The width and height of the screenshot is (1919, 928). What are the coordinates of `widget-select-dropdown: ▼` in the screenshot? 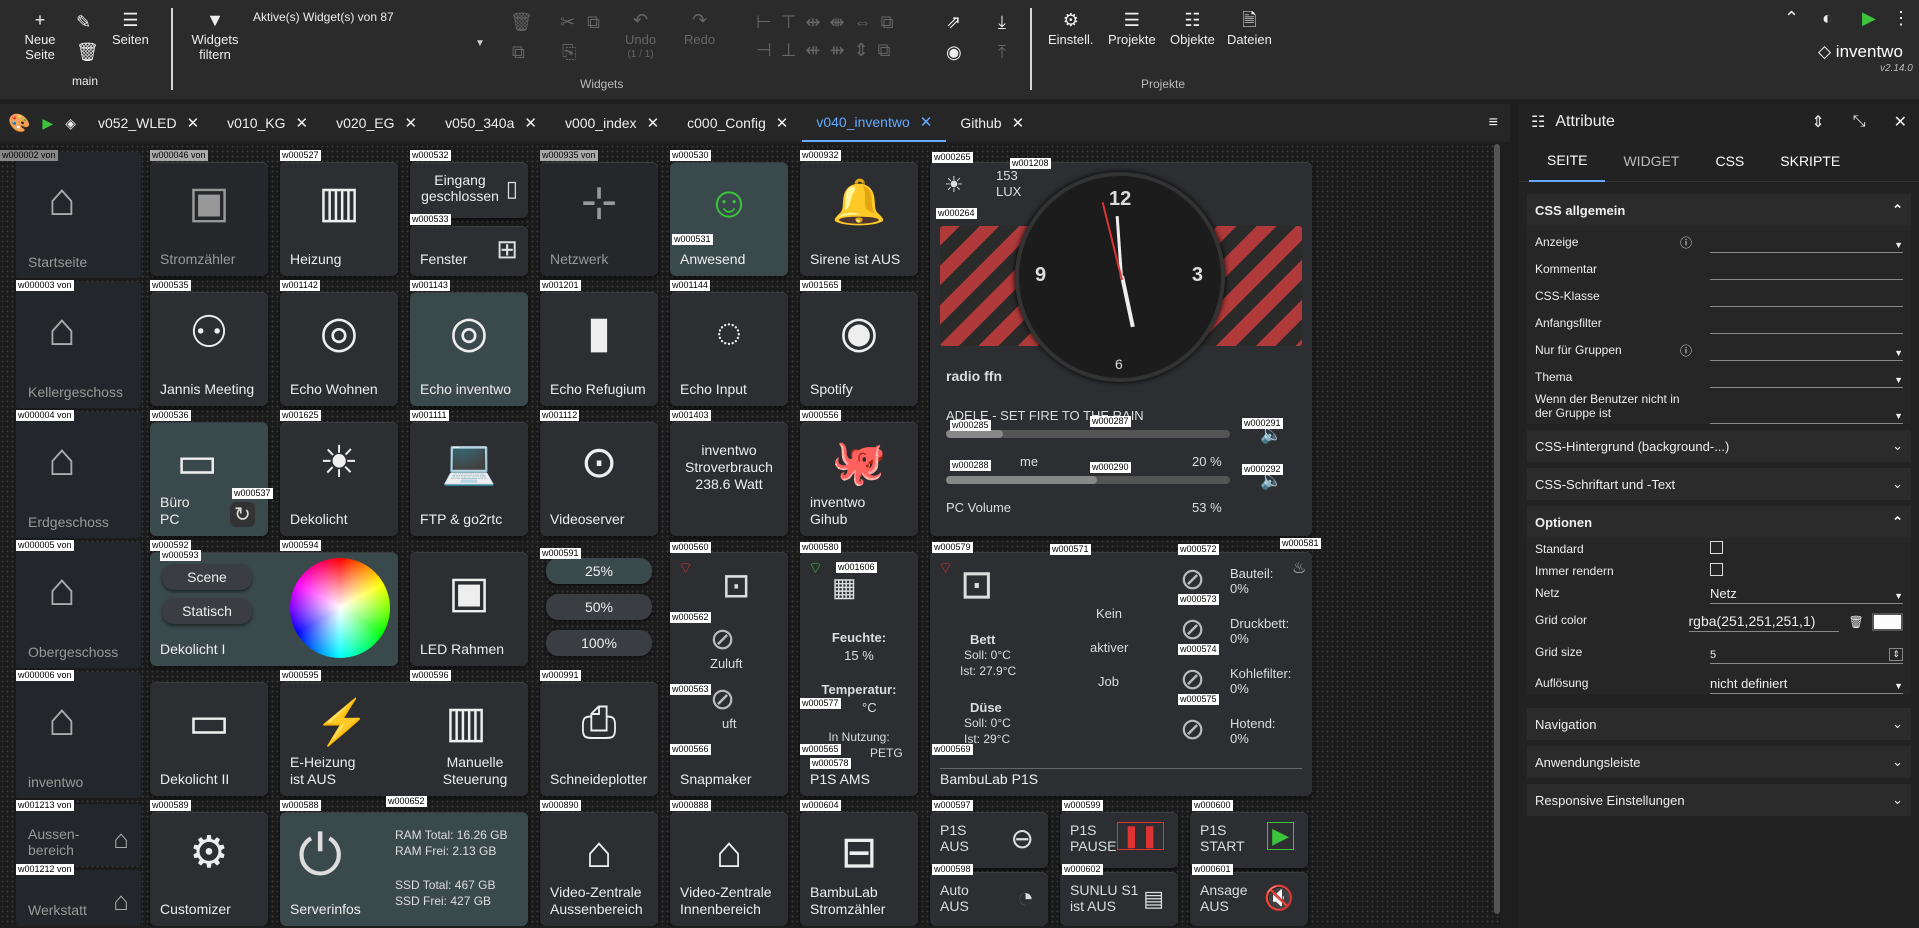 It's located at (480, 43).